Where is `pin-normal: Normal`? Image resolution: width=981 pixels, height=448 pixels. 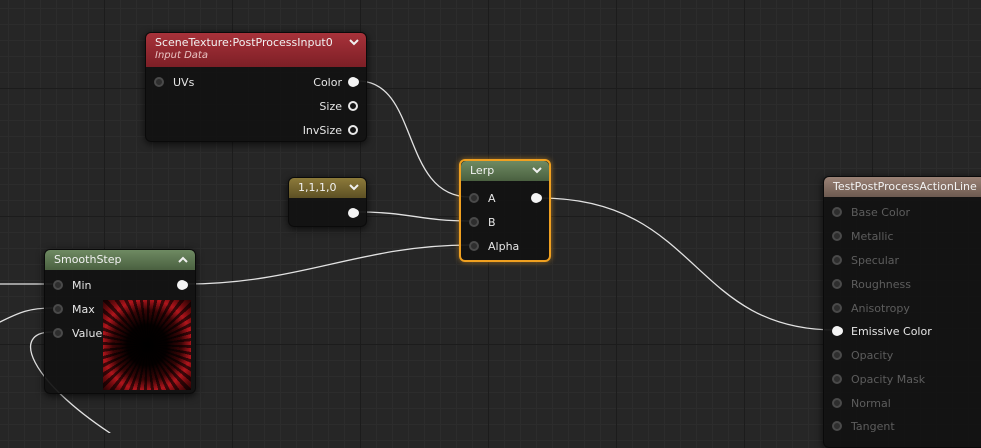 pin-normal: Normal is located at coordinates (861, 403).